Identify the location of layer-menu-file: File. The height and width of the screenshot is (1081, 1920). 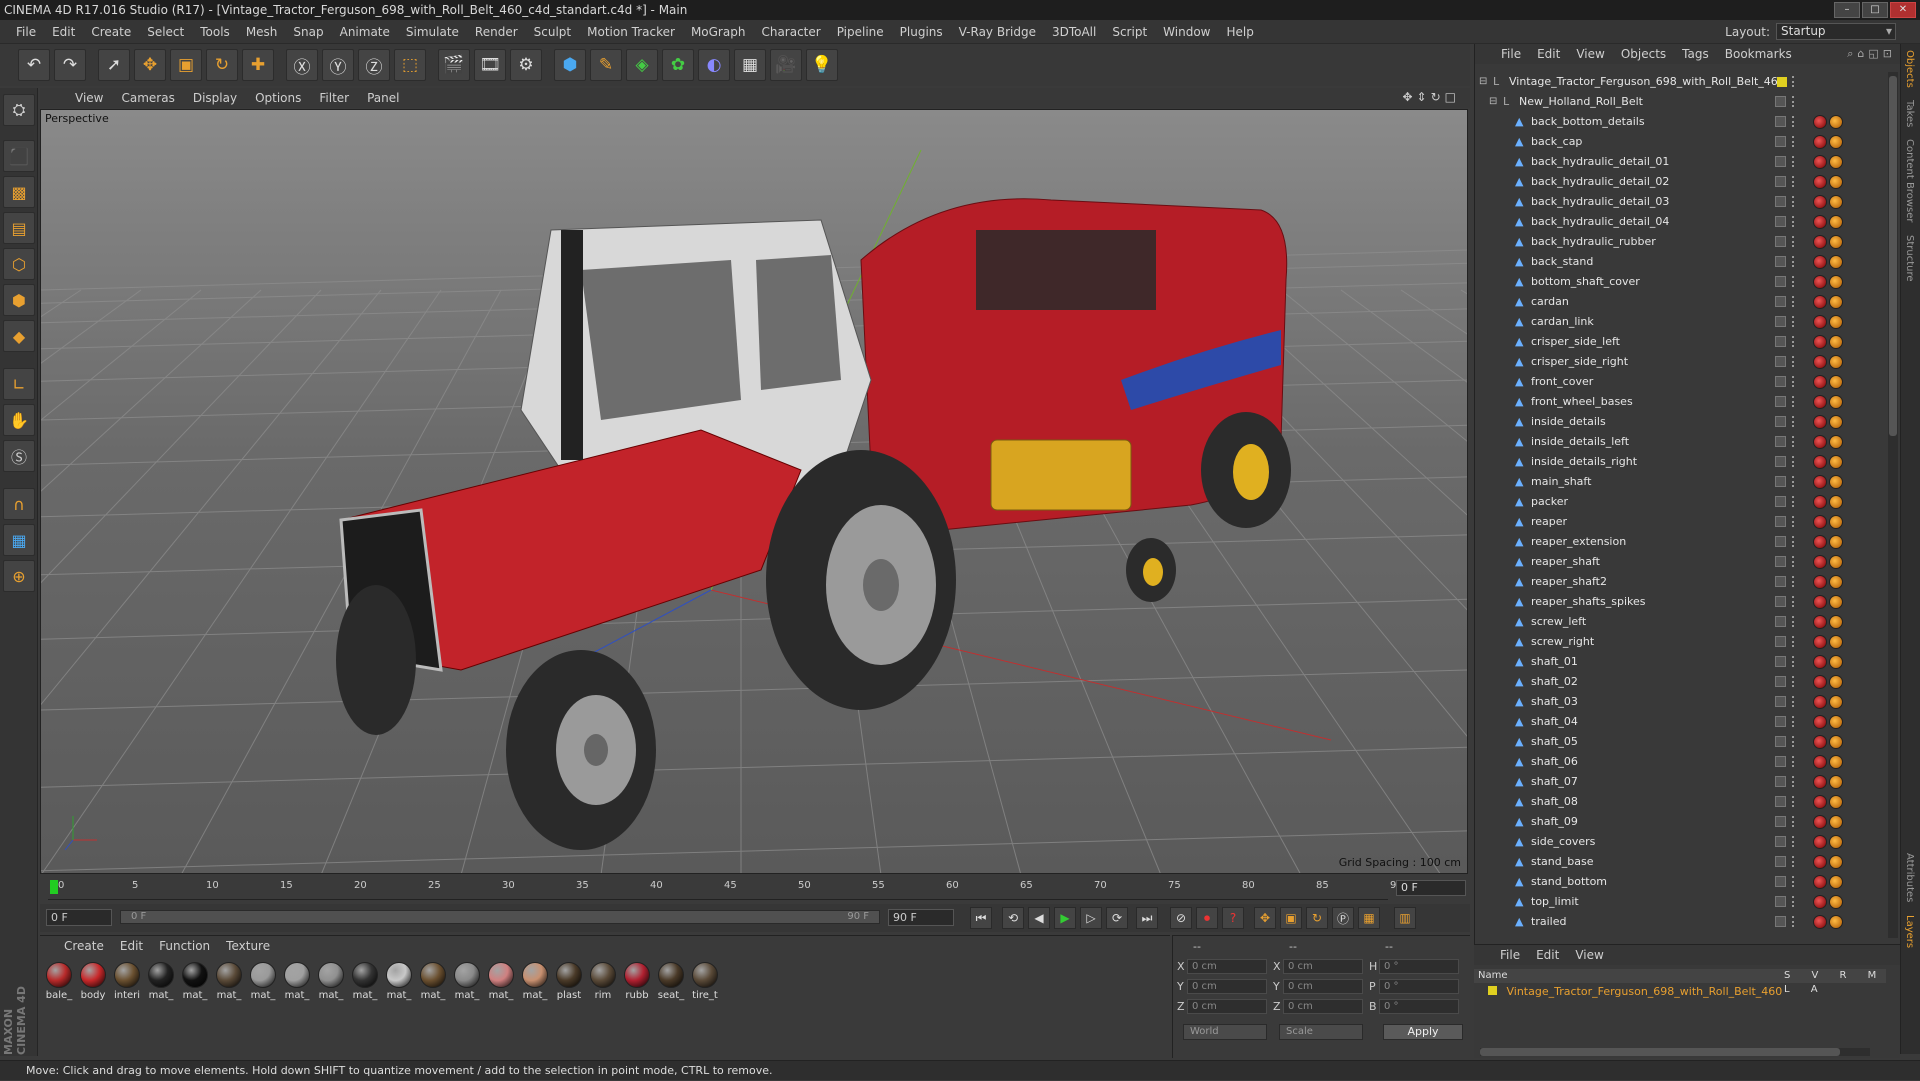
(1510, 955).